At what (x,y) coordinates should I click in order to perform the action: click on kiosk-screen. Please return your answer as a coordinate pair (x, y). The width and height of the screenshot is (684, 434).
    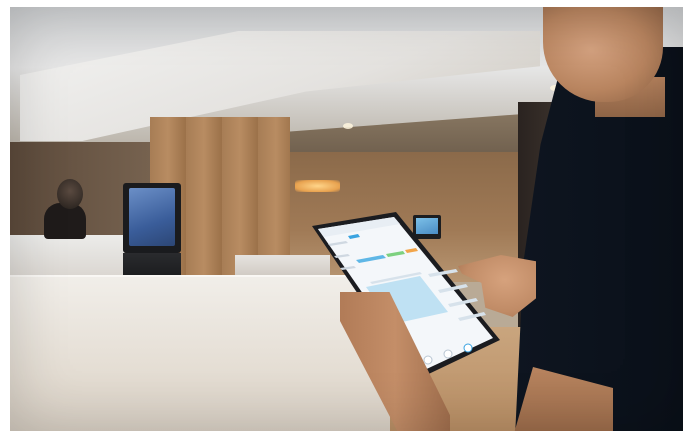
    Looking at the image, I should click on (152, 217).